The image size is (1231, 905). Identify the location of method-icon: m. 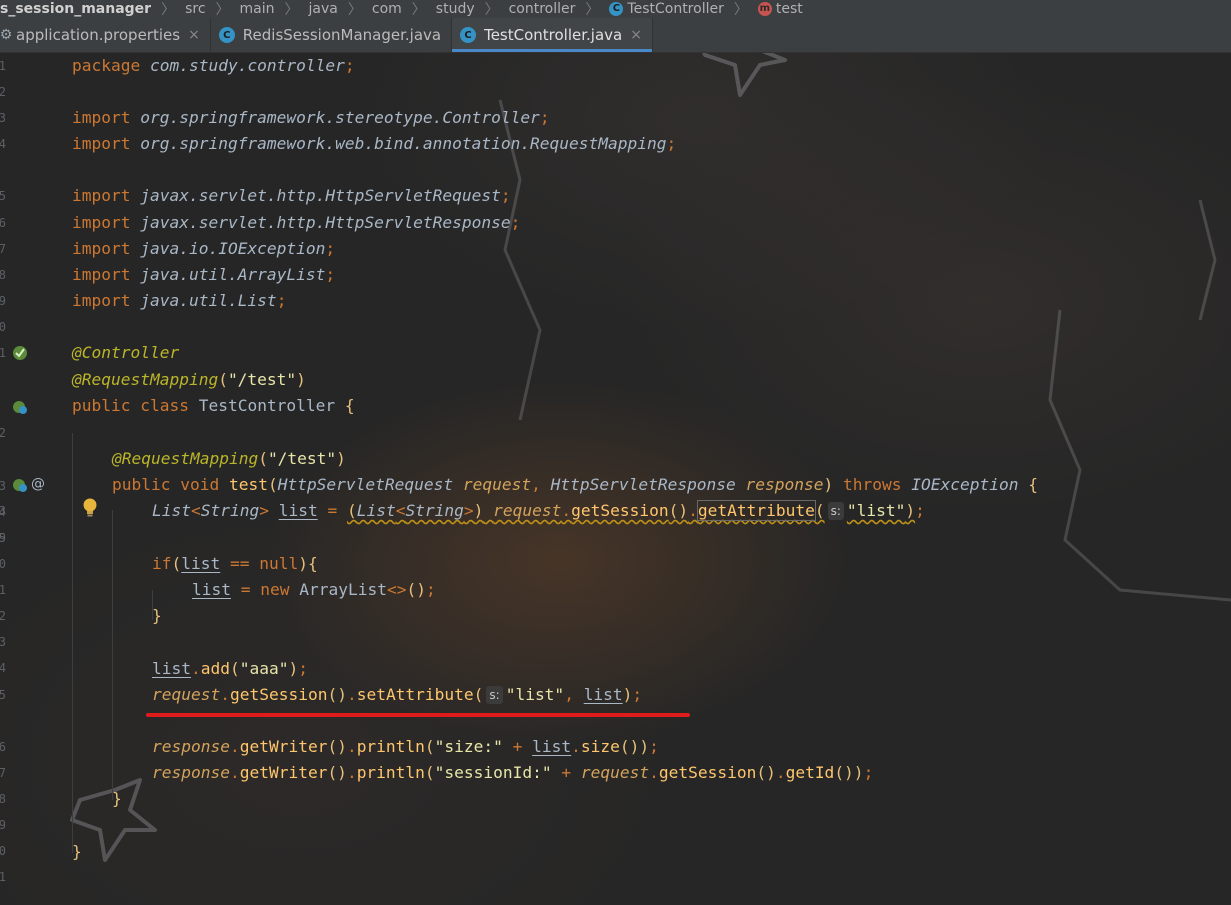
(764, 9).